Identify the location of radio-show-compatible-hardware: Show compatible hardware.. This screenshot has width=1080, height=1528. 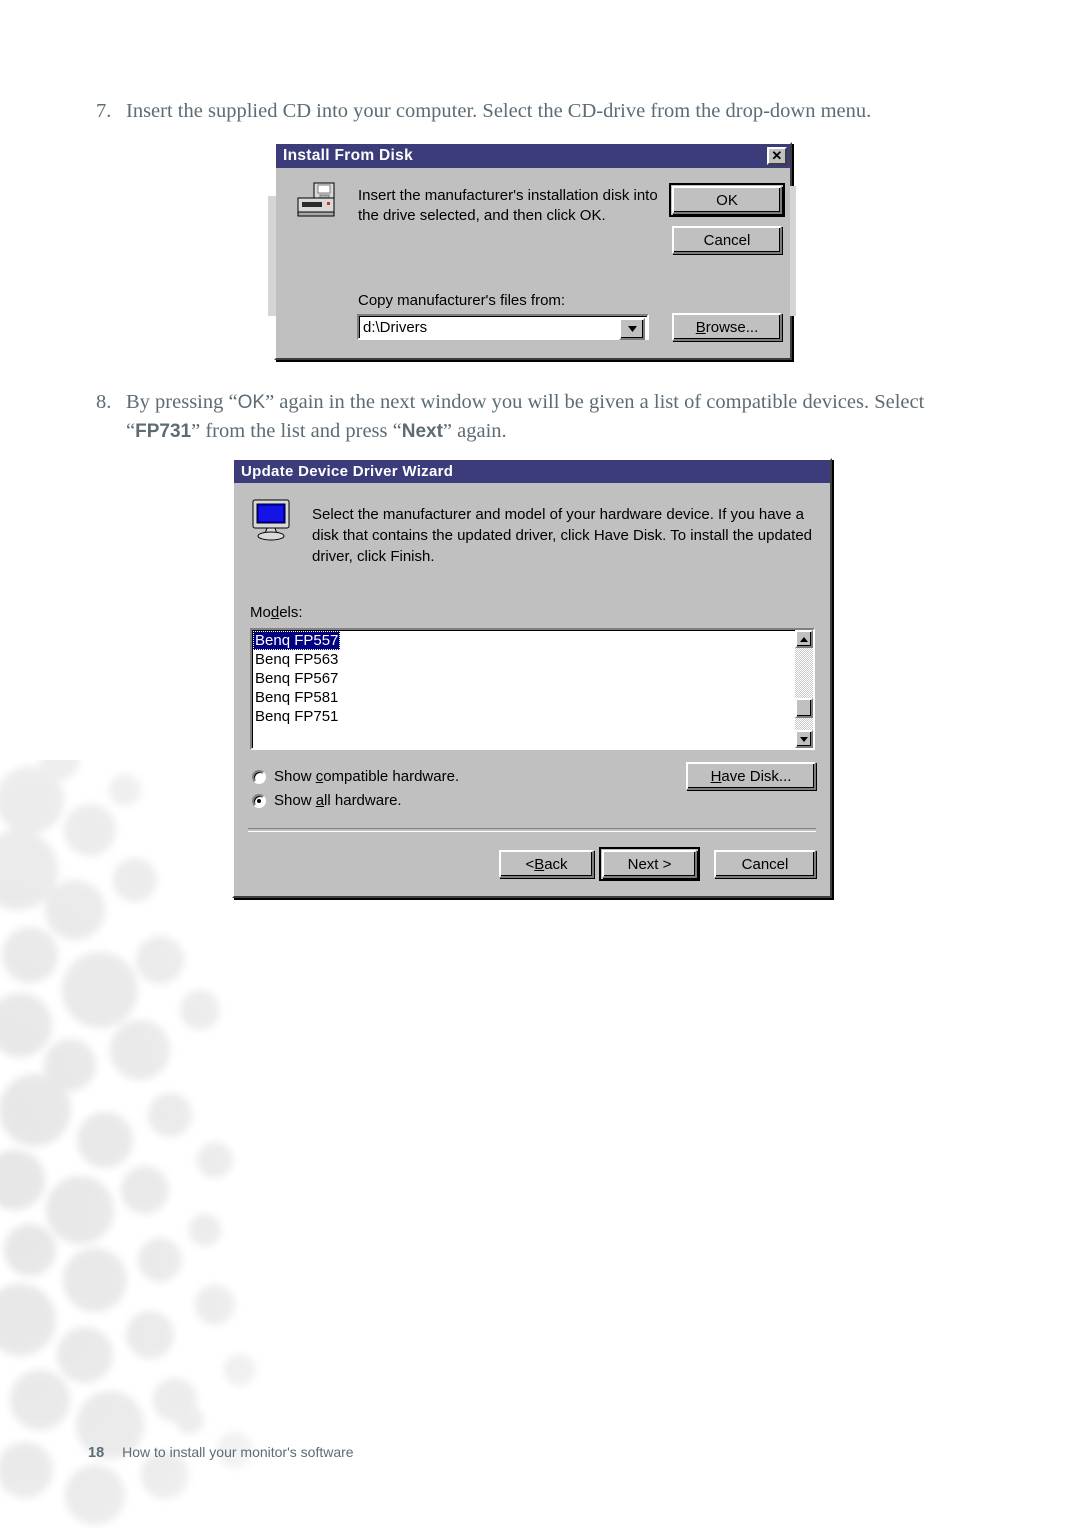
(355, 776).